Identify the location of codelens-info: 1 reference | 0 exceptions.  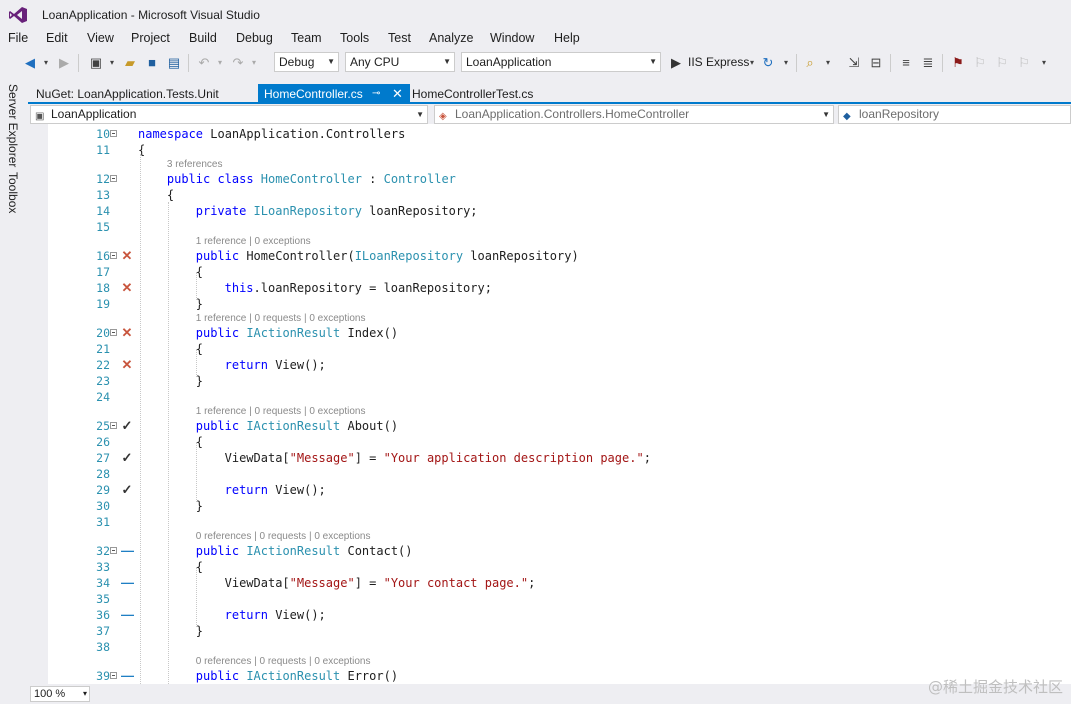
(253, 242).